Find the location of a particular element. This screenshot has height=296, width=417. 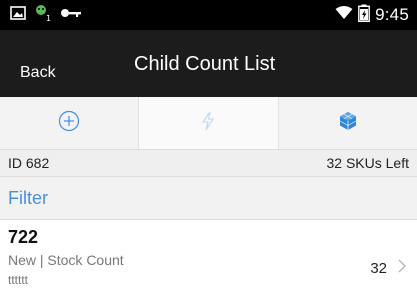

tab-lightning is located at coordinates (208, 123).